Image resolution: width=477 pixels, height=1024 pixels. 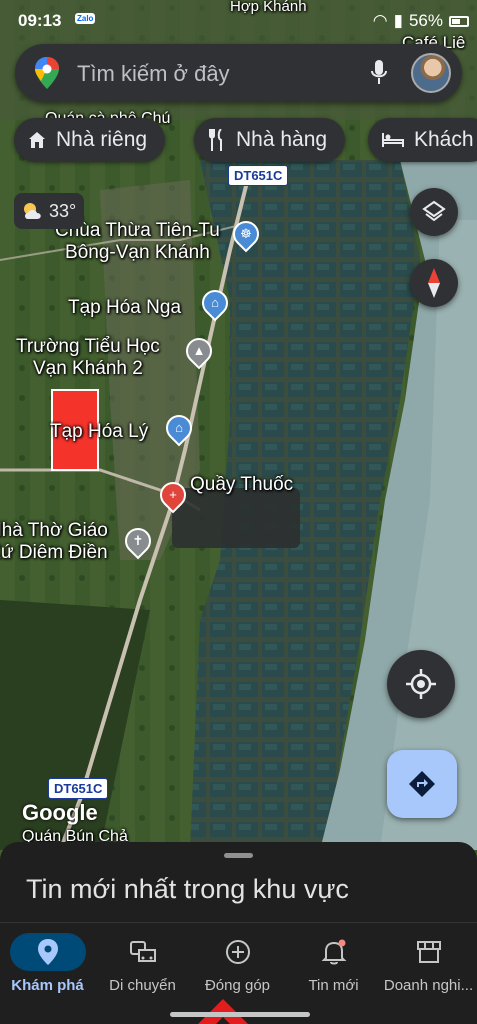 I want to click on nav-label: Khám phá, so click(x=47, y=985).